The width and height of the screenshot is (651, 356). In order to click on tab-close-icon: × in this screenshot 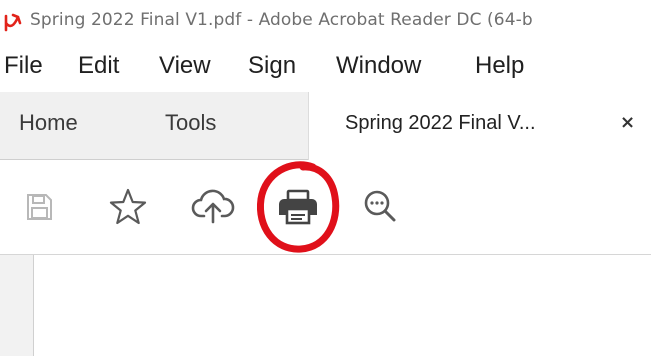, I will do `click(627, 122)`.